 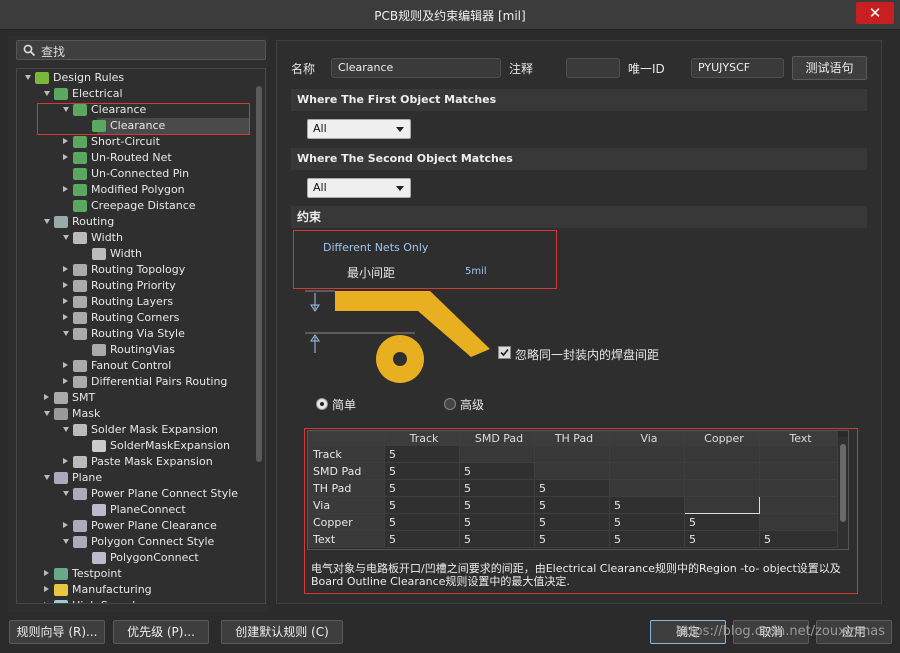 I want to click on radio-simple, so click(x=322, y=404).